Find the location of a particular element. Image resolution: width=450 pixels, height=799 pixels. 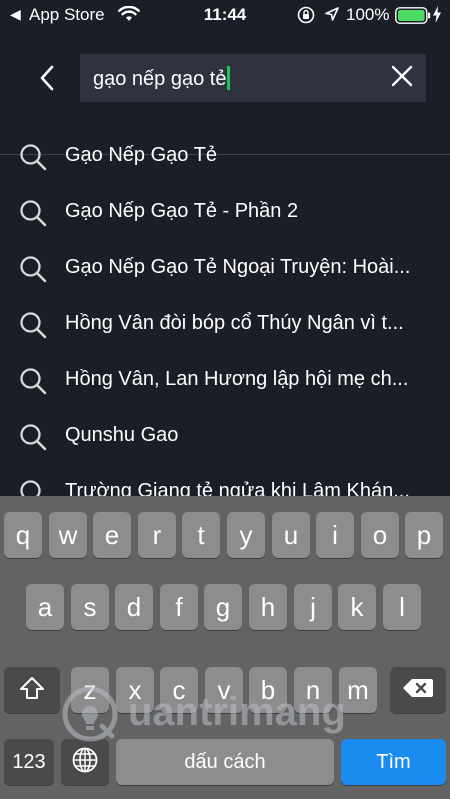

key-b-label: b is located at coordinates (268, 690).